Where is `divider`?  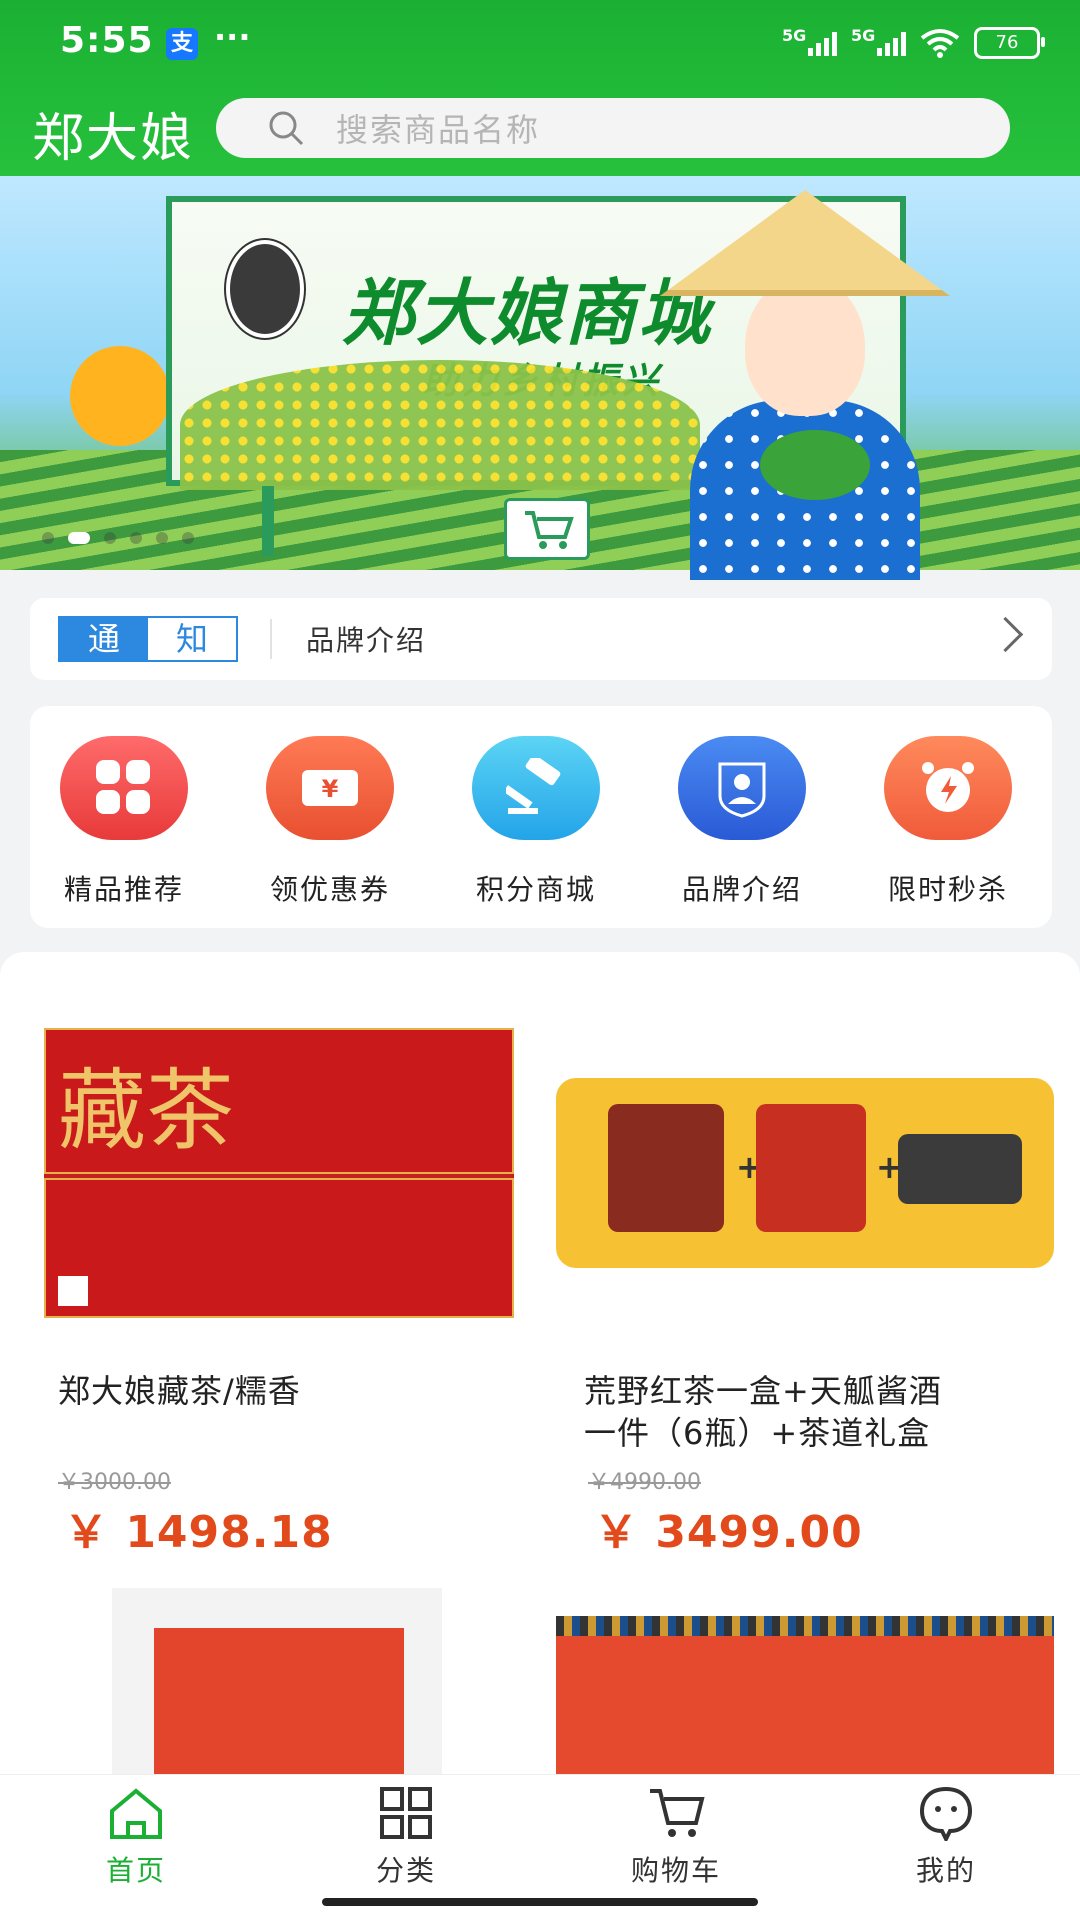
divider is located at coordinates (271, 639).